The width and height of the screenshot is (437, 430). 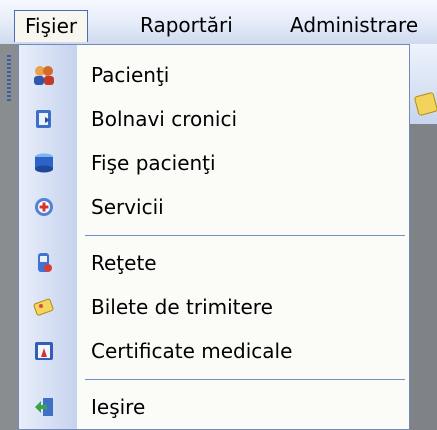 I want to click on menu-item-medical-certificates: Certificate medicale, so click(x=214, y=351).